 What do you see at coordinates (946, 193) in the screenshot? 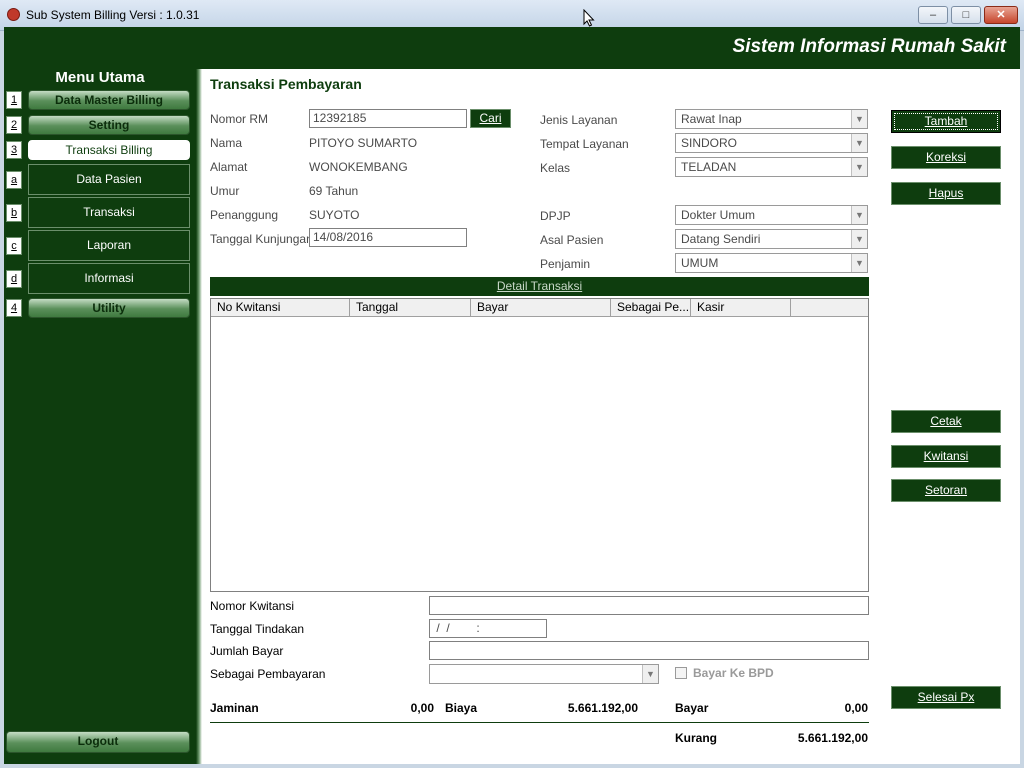
I see `hapus-button: Hapus` at bounding box center [946, 193].